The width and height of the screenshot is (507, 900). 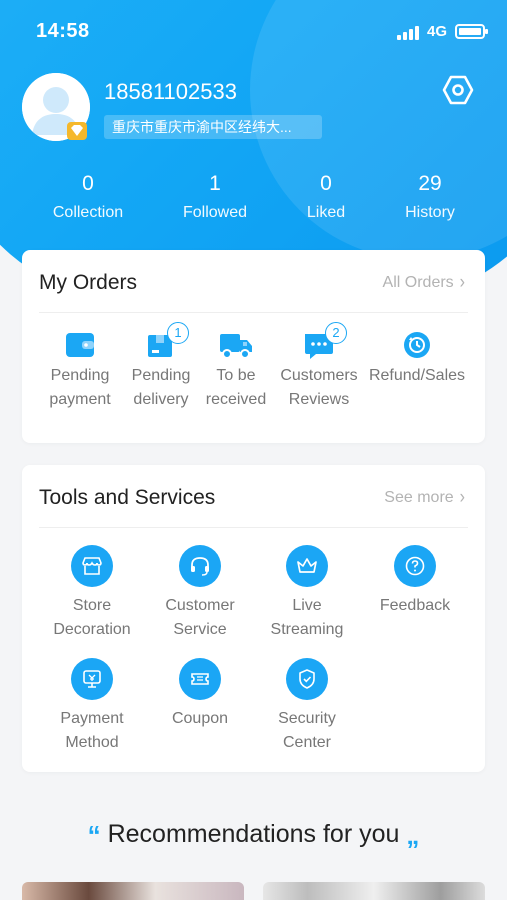 I want to click on shield-icon, so click(x=307, y=679).